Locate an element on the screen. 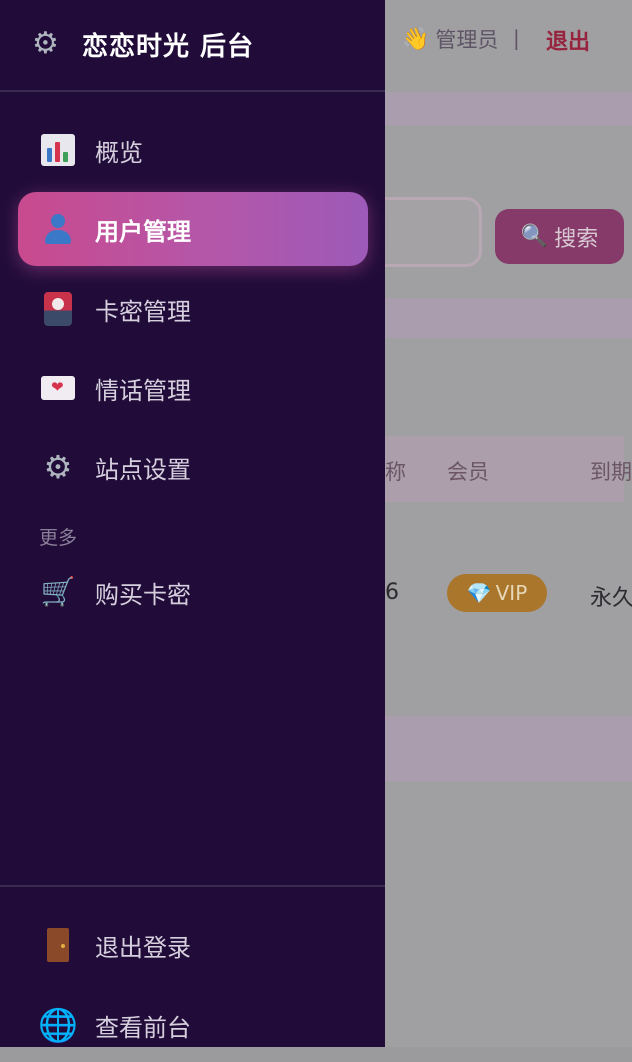  wave-icon: 👋 is located at coordinates (416, 39).